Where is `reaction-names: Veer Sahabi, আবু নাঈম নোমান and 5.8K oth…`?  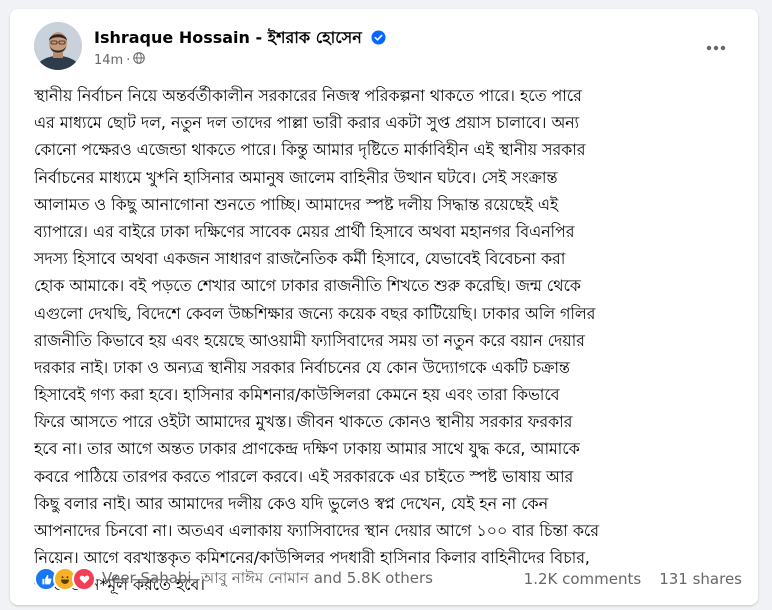 reaction-names: Veer Sahabi, আবু নাঈম নোমান and 5.8K oth… is located at coordinates (267, 579).